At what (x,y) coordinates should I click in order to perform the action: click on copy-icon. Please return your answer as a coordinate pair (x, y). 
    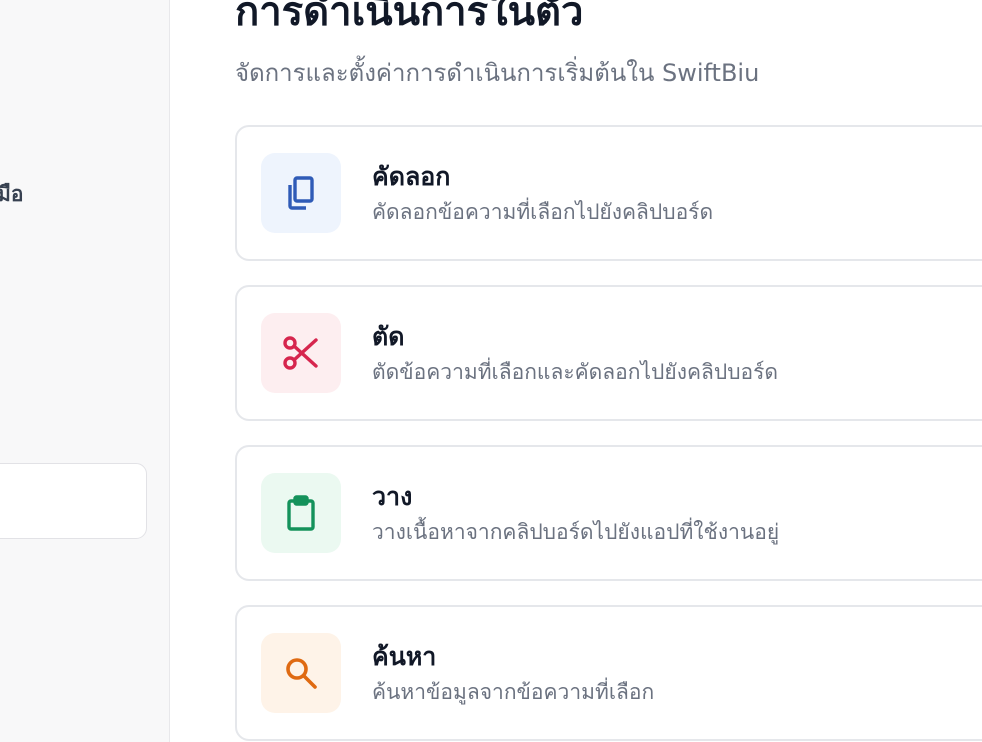
    Looking at the image, I should click on (301, 193).